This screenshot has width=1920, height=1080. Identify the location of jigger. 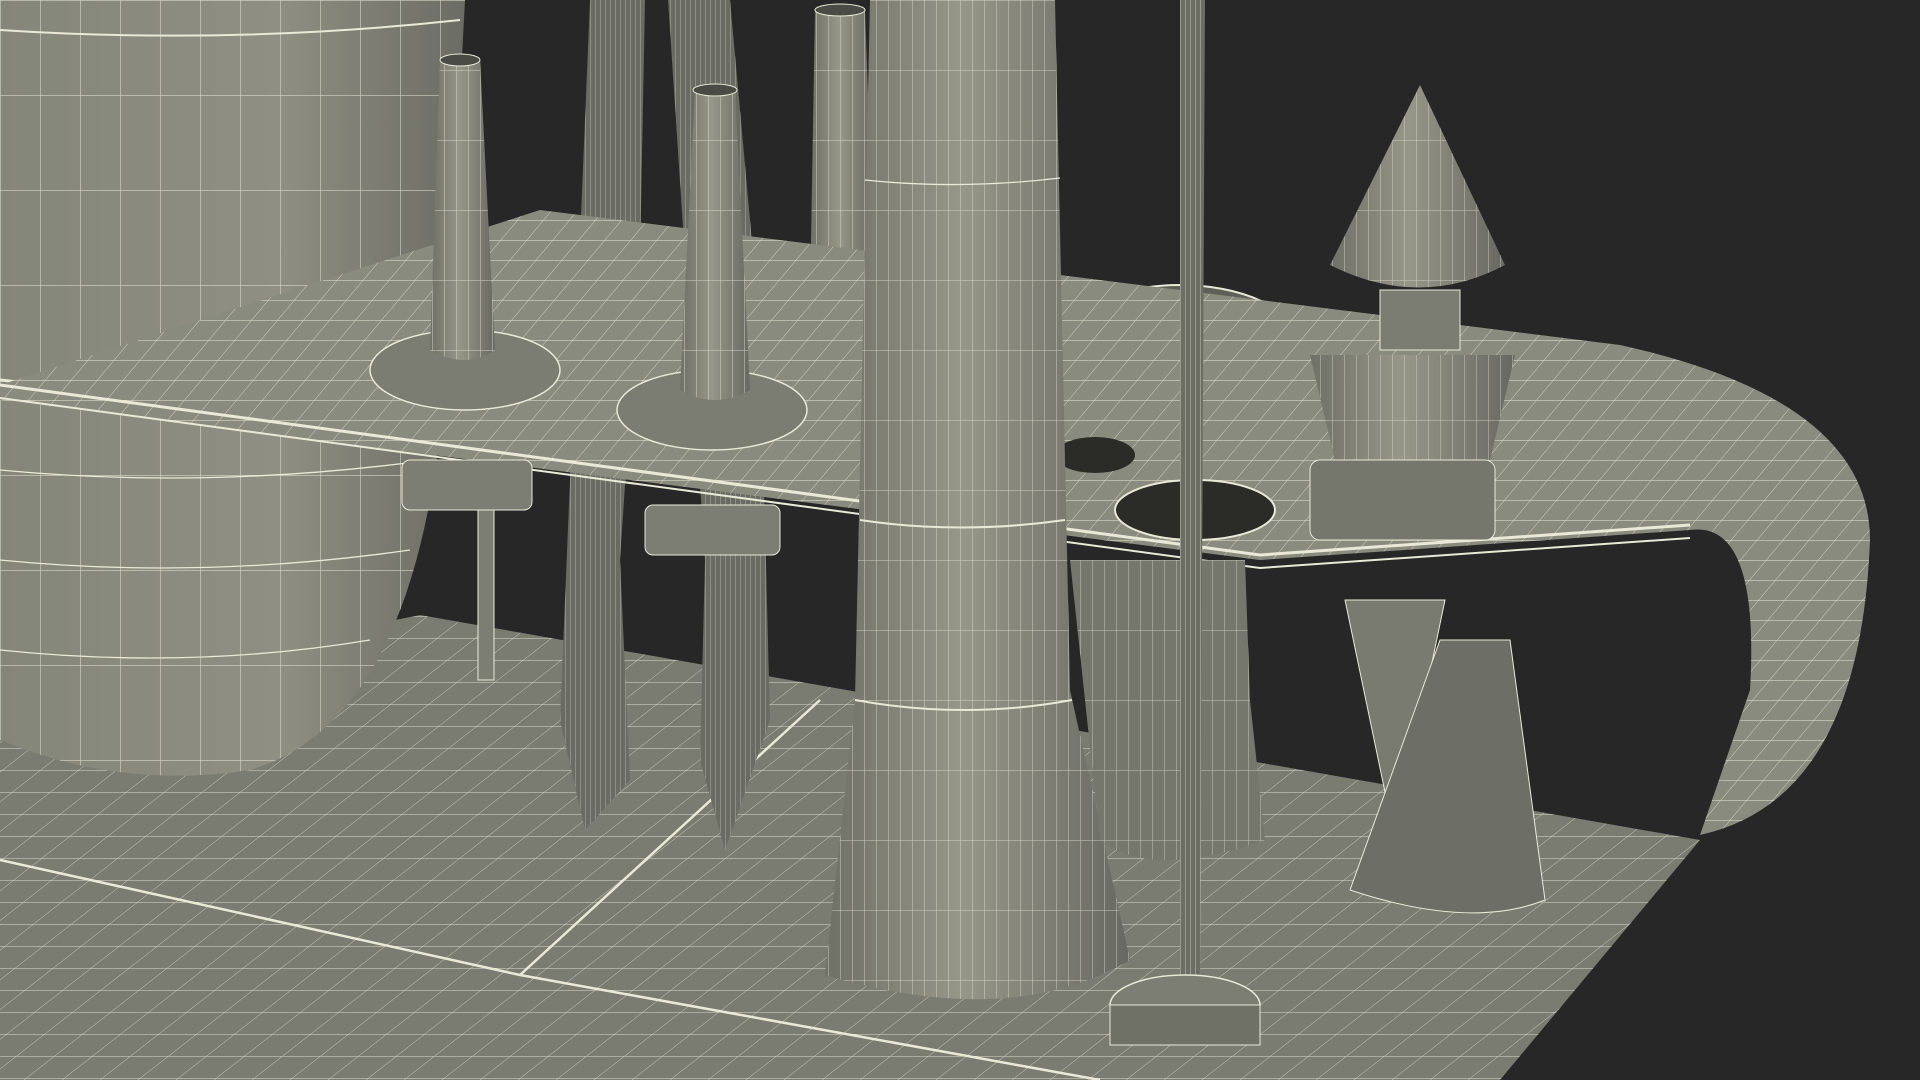
(1167, 710).